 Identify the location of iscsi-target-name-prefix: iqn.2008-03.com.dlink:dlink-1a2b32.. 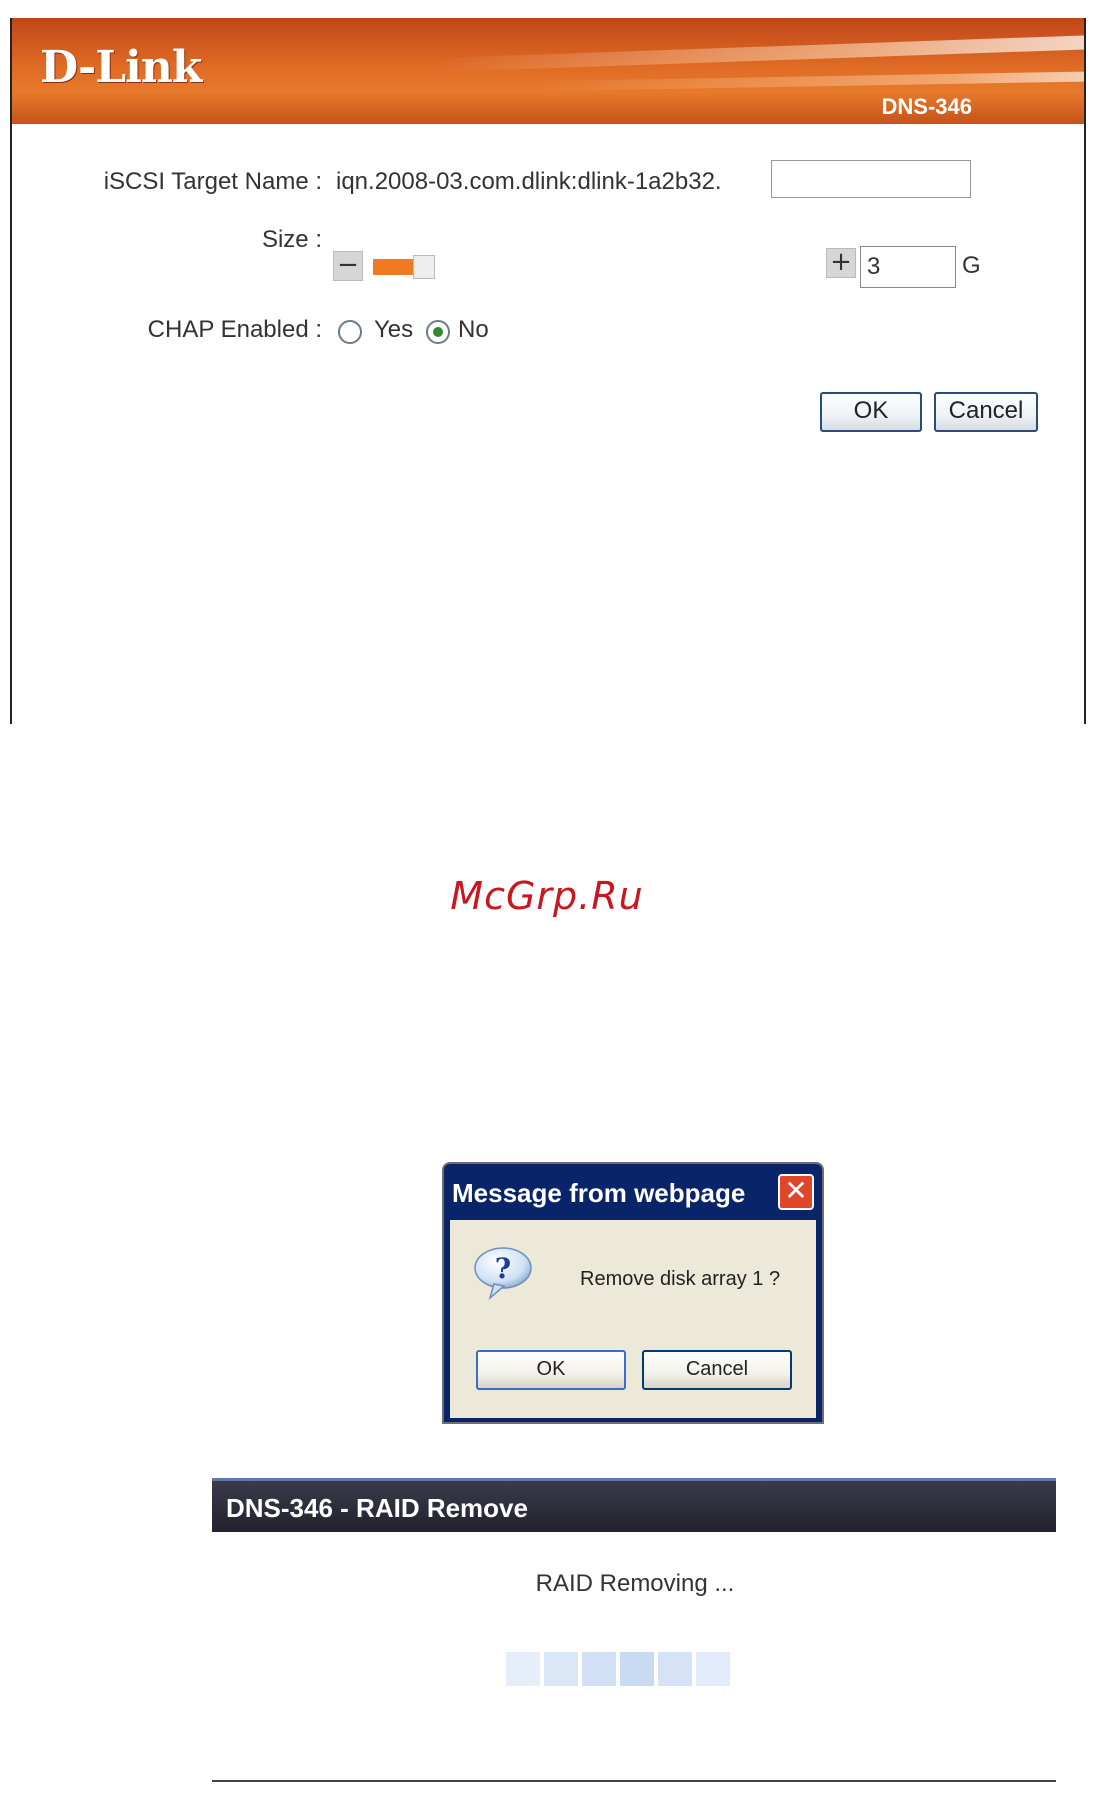
(529, 181).